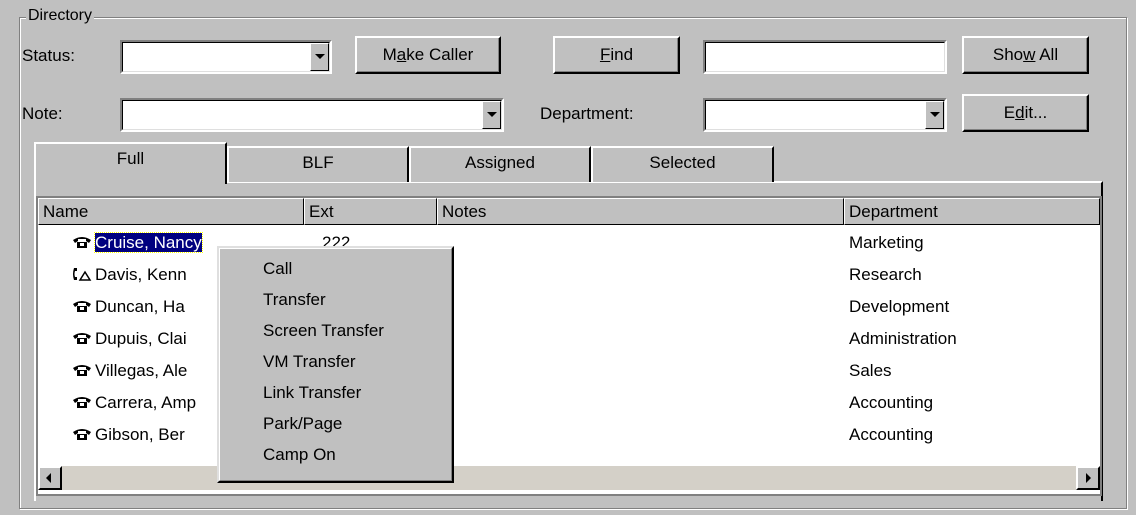  I want to click on arrow-right-icon, so click(1088, 478).